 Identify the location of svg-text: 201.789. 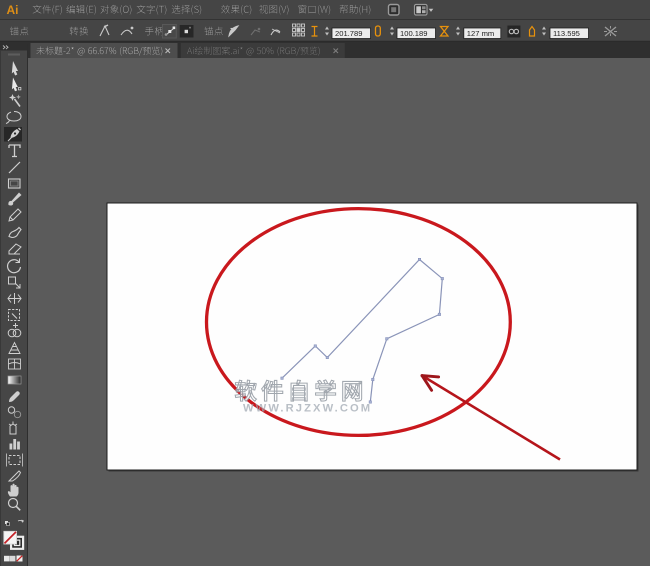
(348, 33).